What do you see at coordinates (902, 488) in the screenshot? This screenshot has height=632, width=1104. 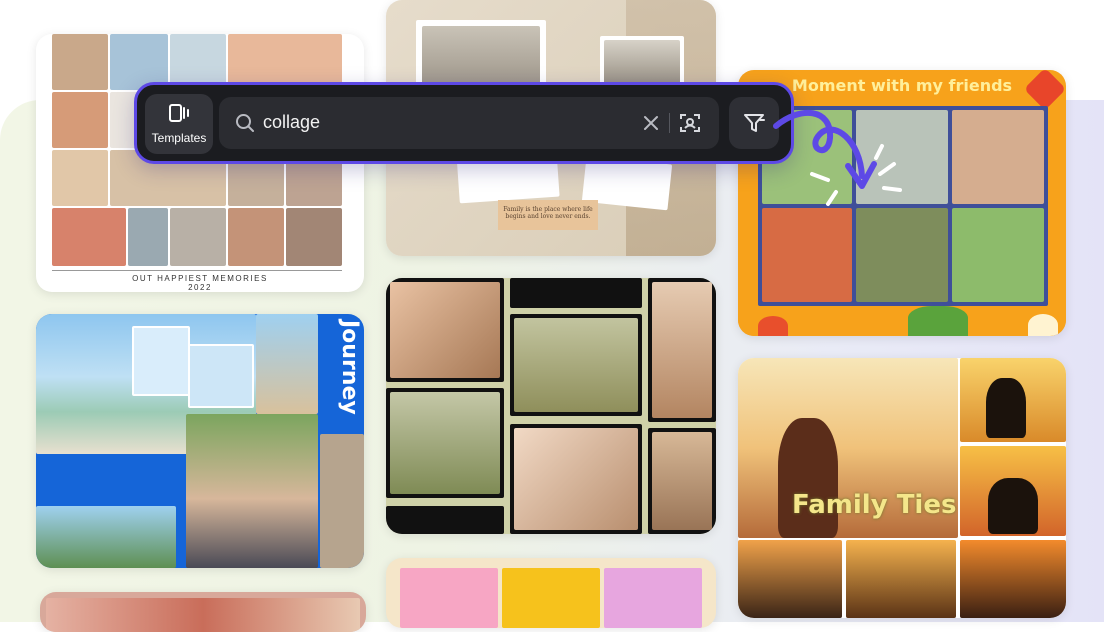 I see `template-card-family: Family Ties` at bounding box center [902, 488].